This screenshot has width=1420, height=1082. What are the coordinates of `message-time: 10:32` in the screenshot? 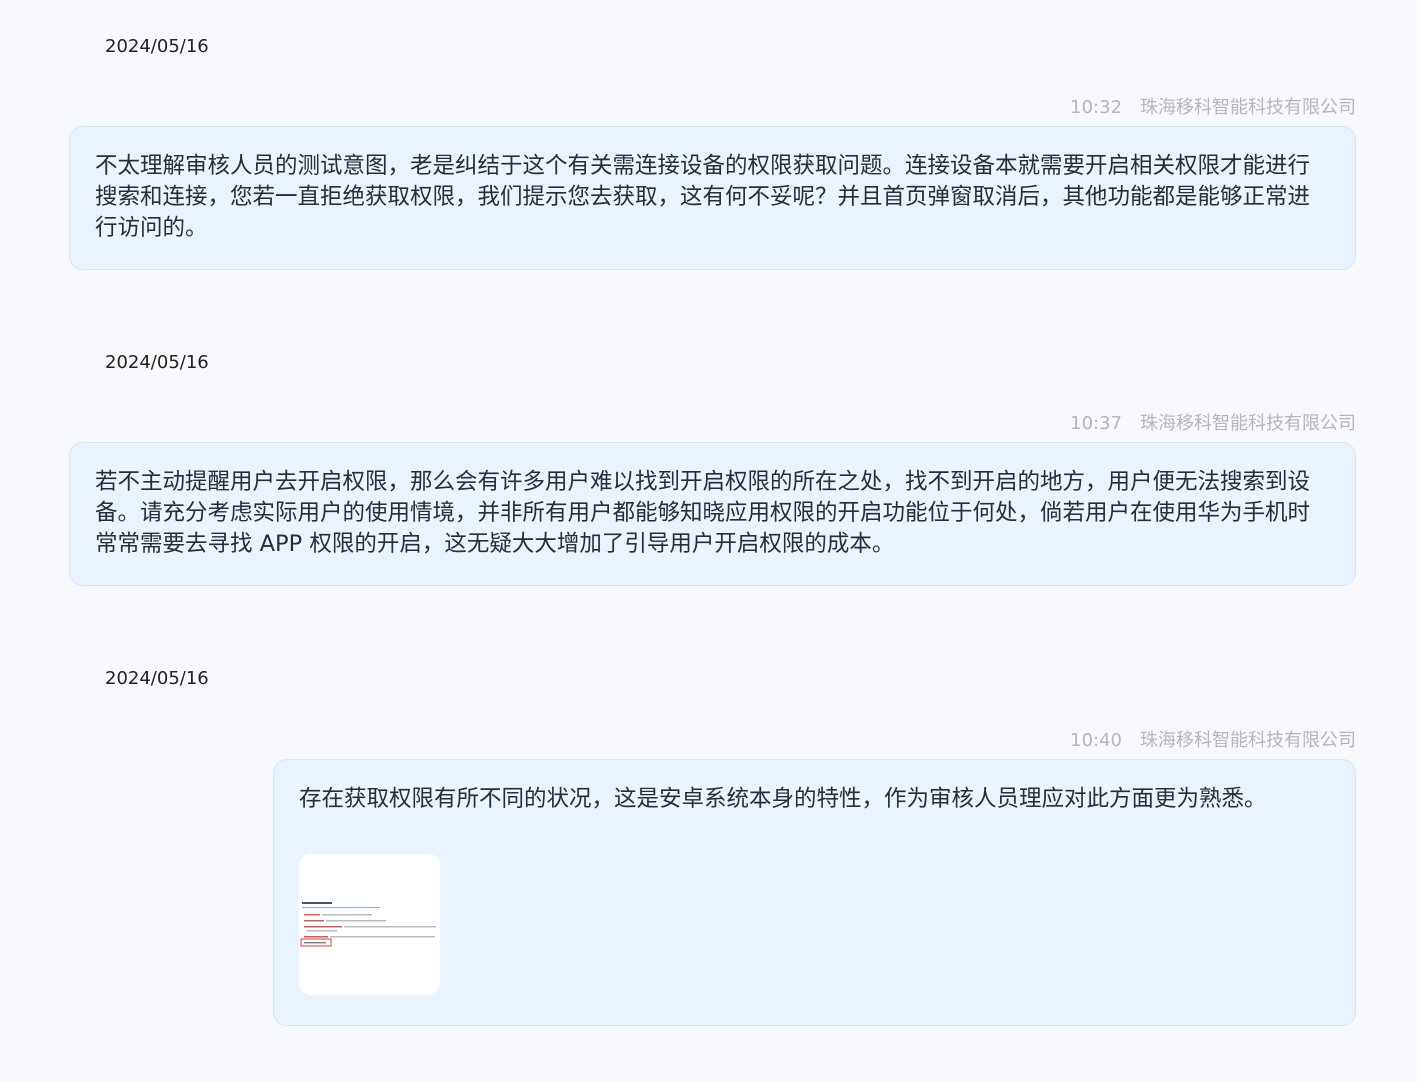 It's located at (1096, 107).